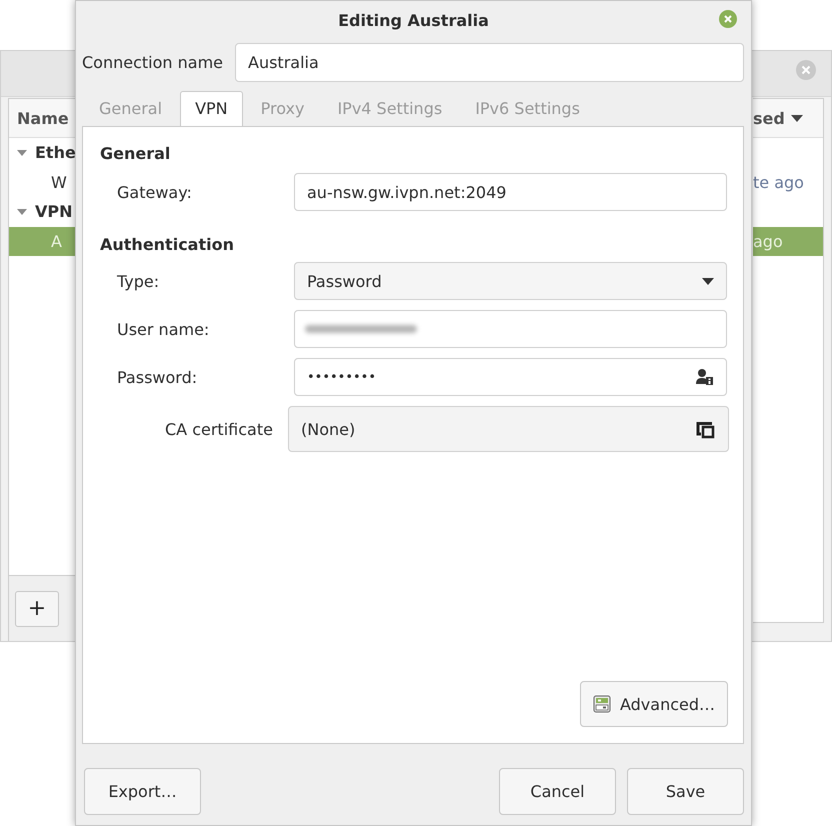 This screenshot has height=826, width=832. Describe the element at coordinates (708, 281) in the screenshot. I see `caret-icon` at that location.